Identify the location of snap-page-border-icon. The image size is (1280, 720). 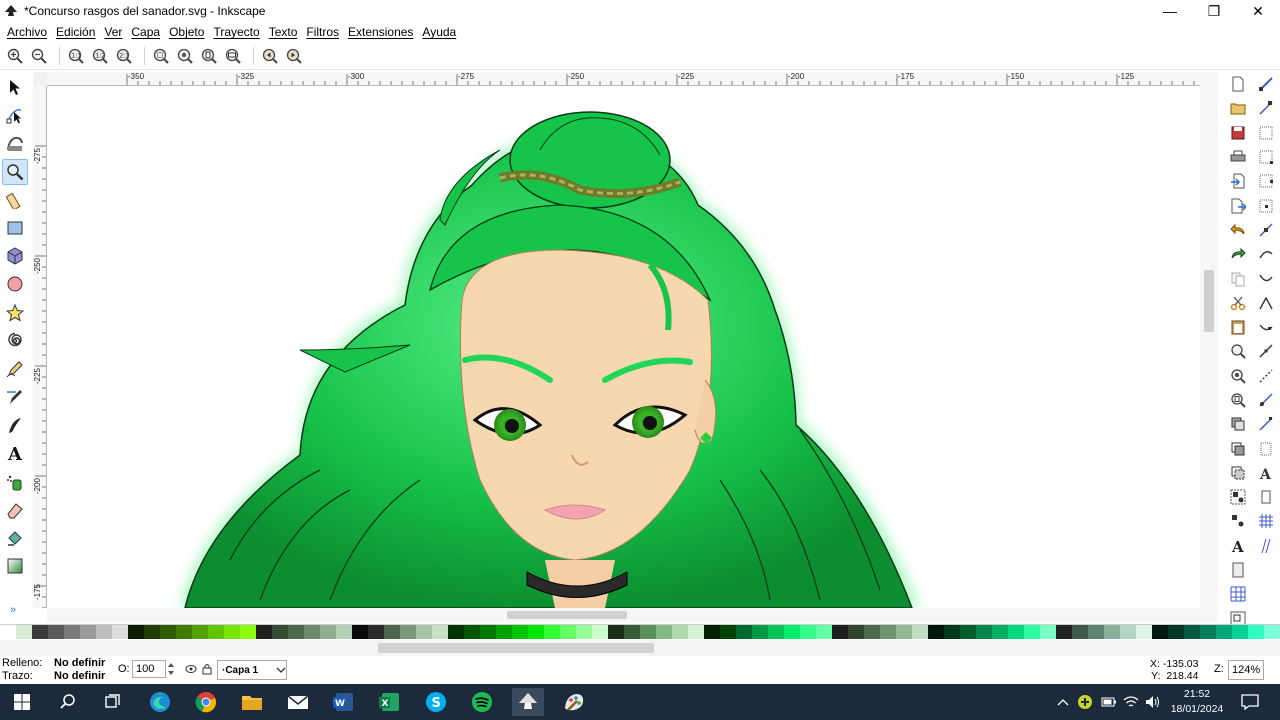
(1266, 448).